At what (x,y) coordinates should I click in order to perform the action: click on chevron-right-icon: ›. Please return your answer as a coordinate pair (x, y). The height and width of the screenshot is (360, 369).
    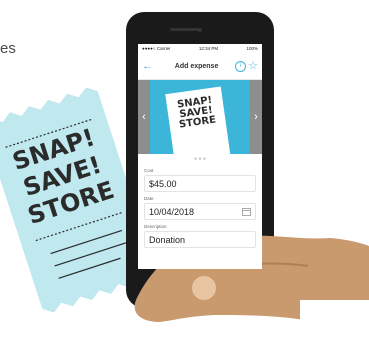
    Looking at the image, I should click on (256, 117).